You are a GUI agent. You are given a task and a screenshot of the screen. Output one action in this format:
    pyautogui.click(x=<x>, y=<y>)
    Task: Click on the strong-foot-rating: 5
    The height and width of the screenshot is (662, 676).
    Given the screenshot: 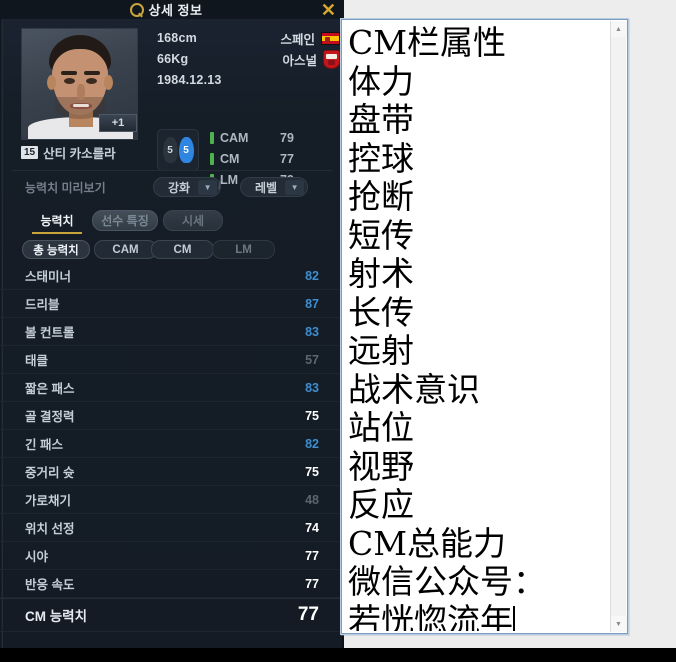 What is the action you would take?
    pyautogui.click(x=186, y=150)
    